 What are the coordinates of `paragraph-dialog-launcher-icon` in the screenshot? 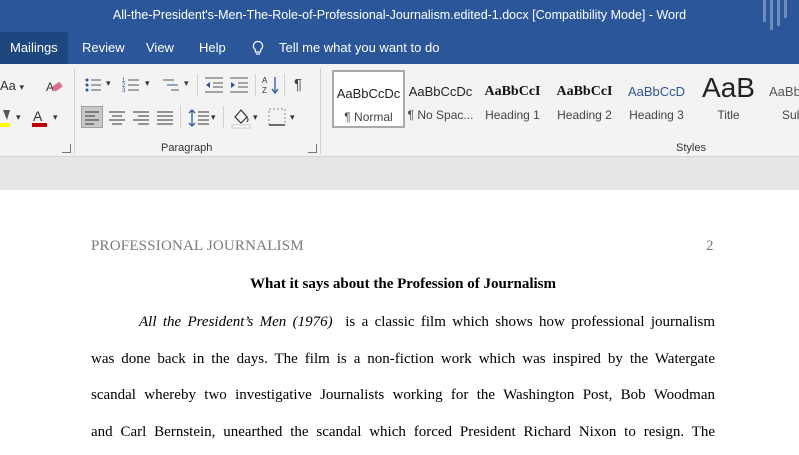 It's located at (312, 148).